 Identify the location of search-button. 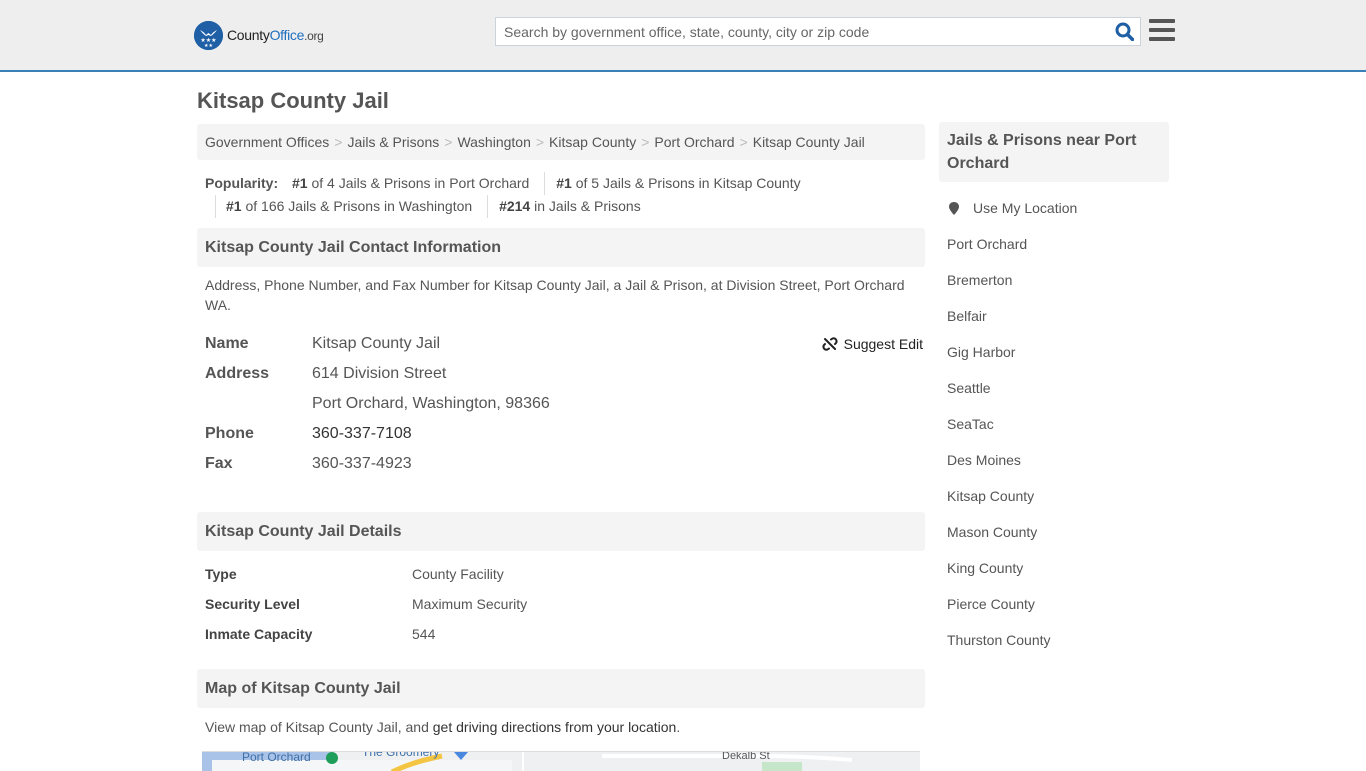
(1124, 31).